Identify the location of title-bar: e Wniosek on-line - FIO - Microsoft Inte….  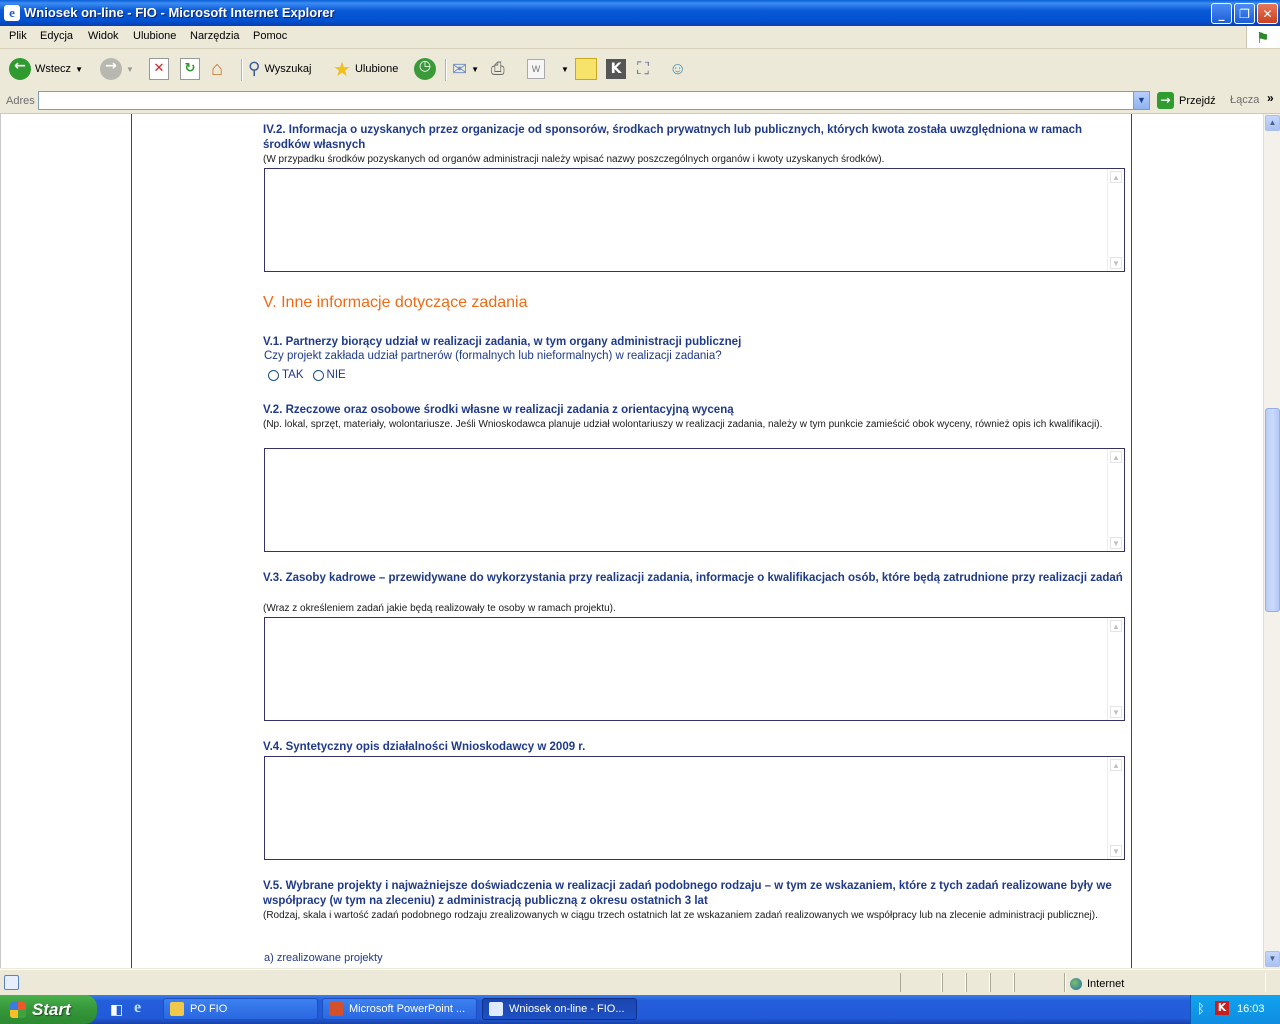
(640, 13).